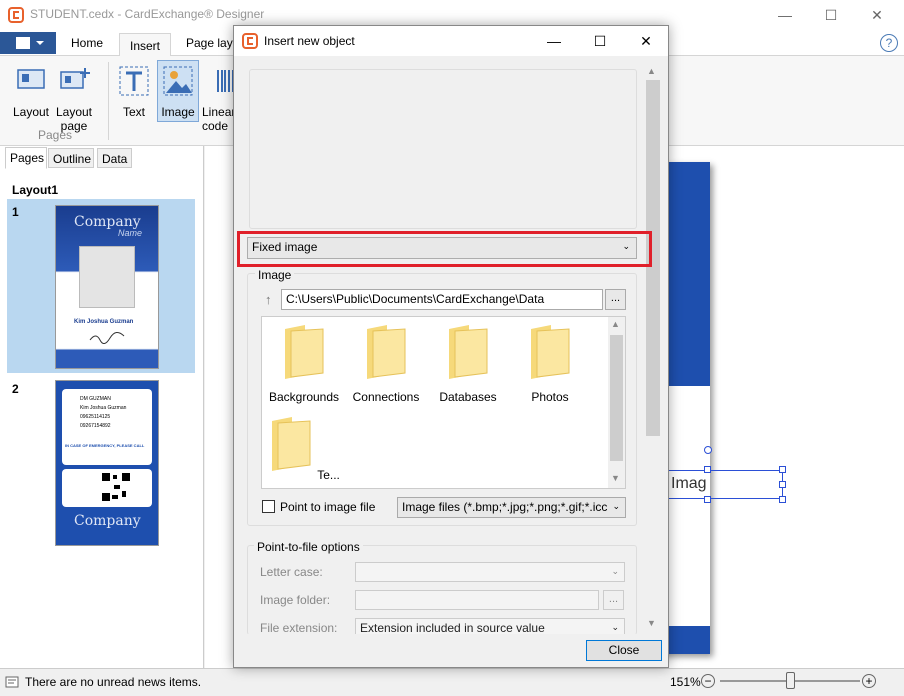 The image size is (904, 696). Describe the element at coordinates (55, 135) in the screenshot. I see `group-label-pages: Pages` at that location.